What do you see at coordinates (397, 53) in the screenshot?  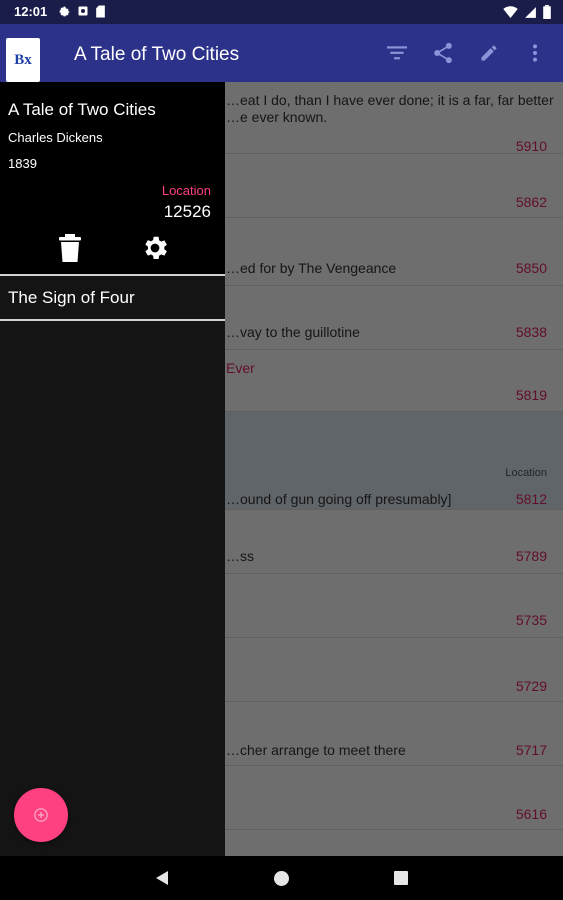 I see `filter-icon` at bounding box center [397, 53].